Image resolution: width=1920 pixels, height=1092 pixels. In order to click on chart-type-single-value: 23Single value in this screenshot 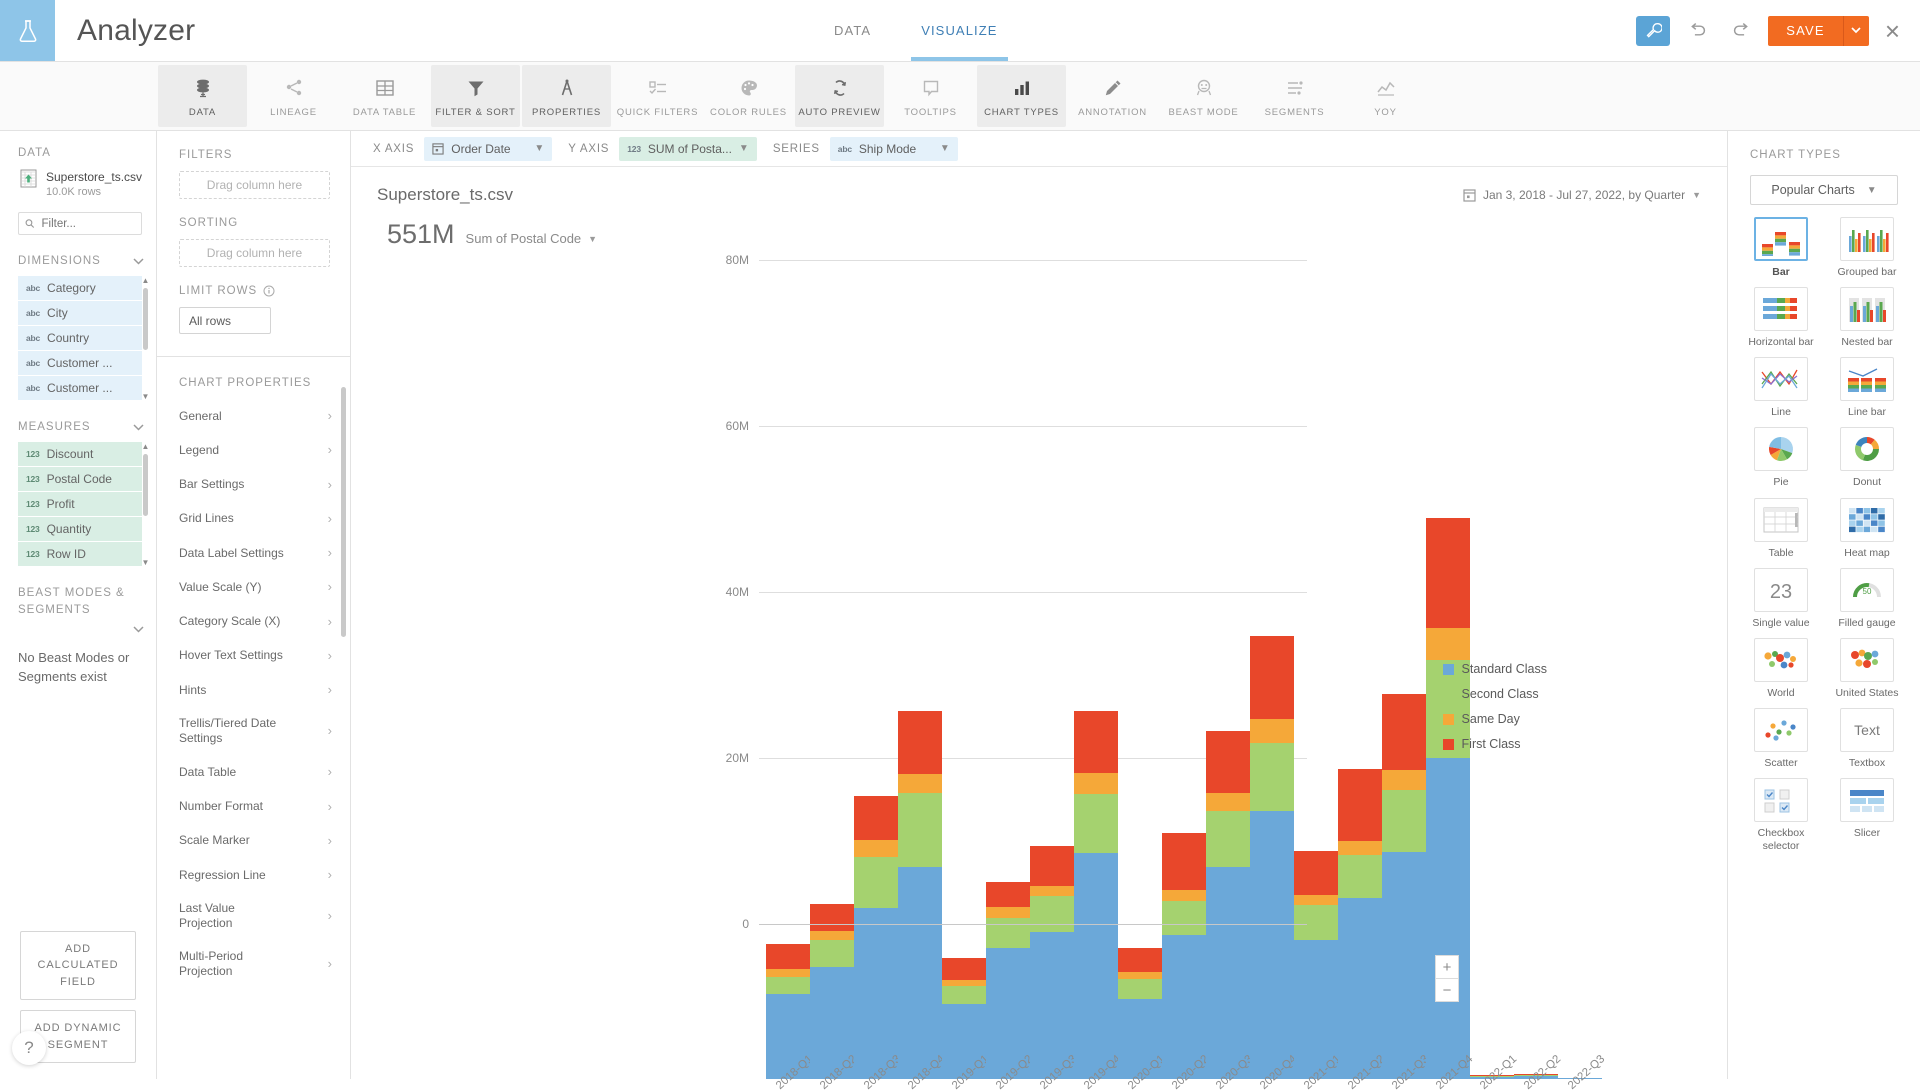, I will do `click(1781, 599)`.